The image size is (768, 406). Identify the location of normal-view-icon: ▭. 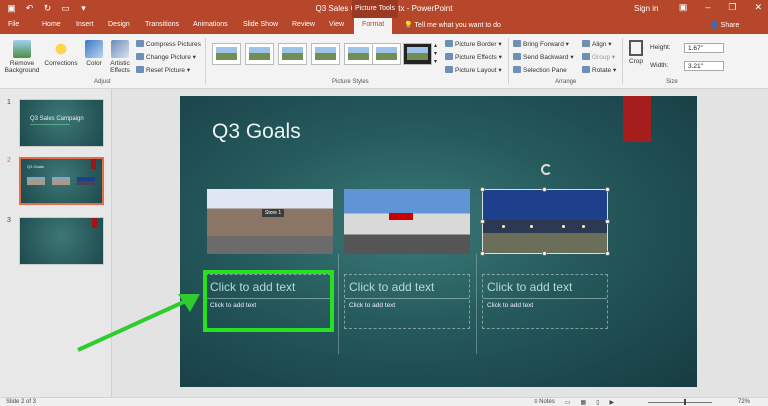
(568, 402).